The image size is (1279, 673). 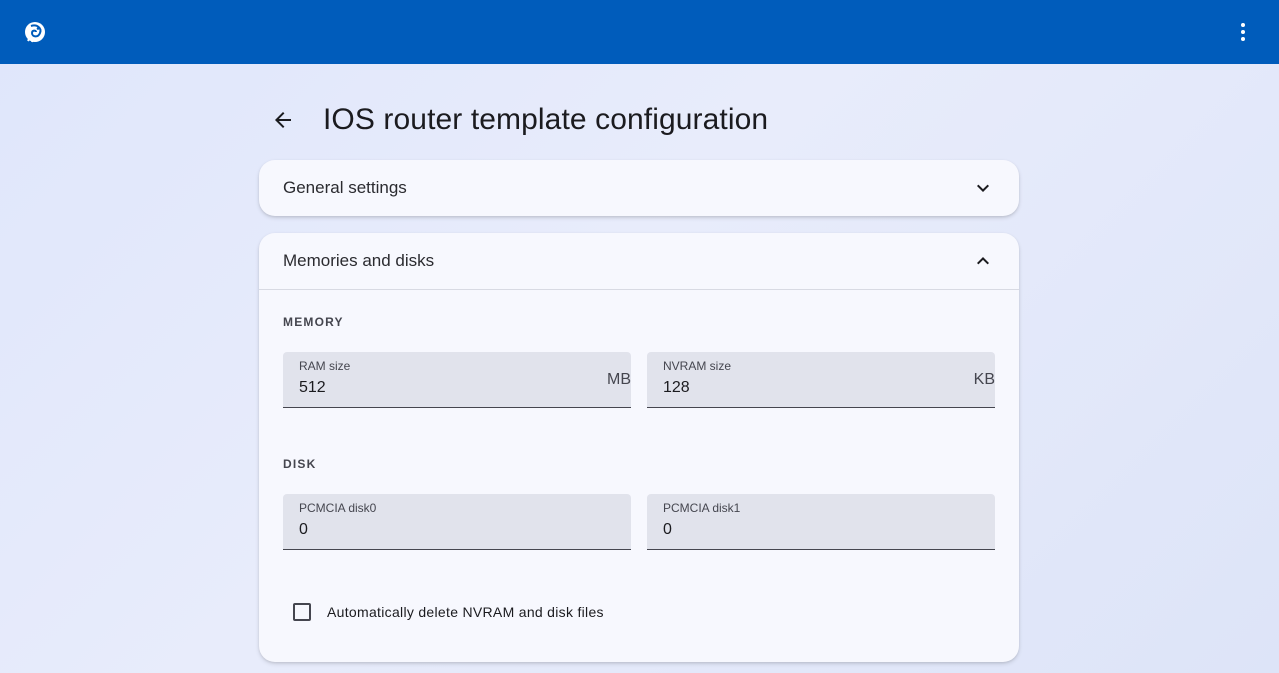 What do you see at coordinates (439, 388) in the screenshot?
I see `ram-size-input` at bounding box center [439, 388].